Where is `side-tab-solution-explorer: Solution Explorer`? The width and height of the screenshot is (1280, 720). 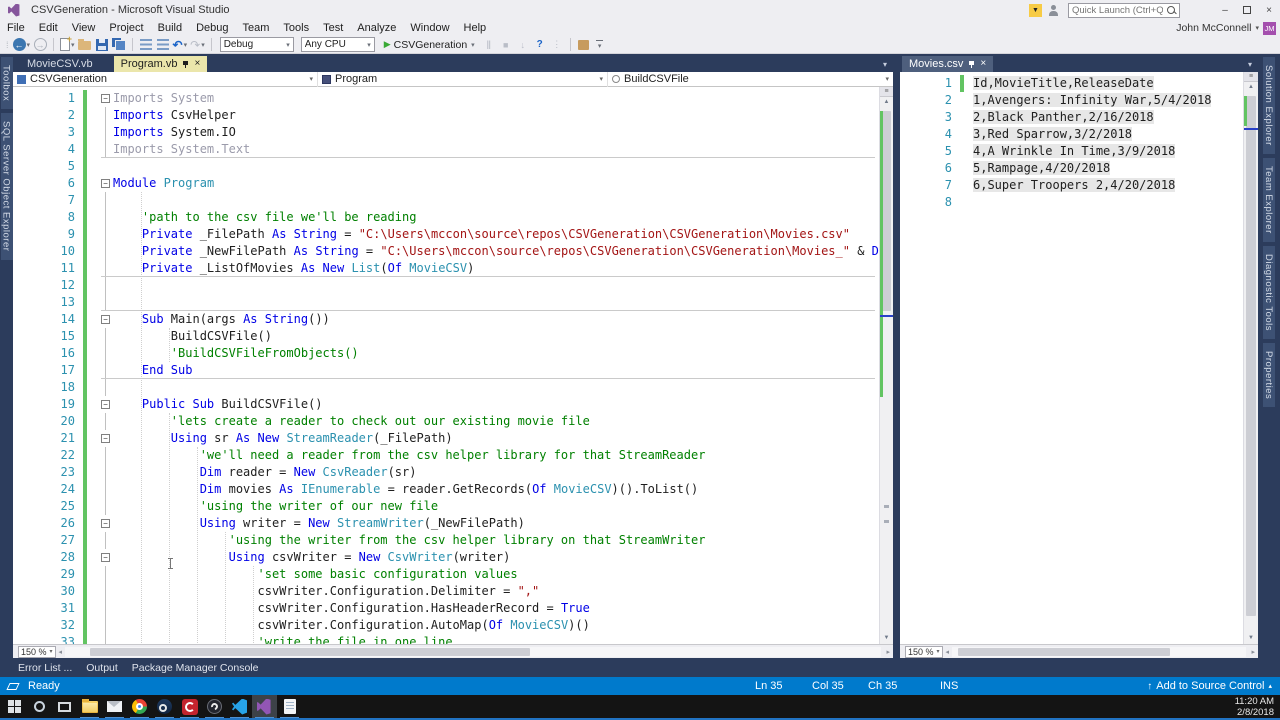 side-tab-solution-explorer: Solution Explorer is located at coordinates (1269, 105).